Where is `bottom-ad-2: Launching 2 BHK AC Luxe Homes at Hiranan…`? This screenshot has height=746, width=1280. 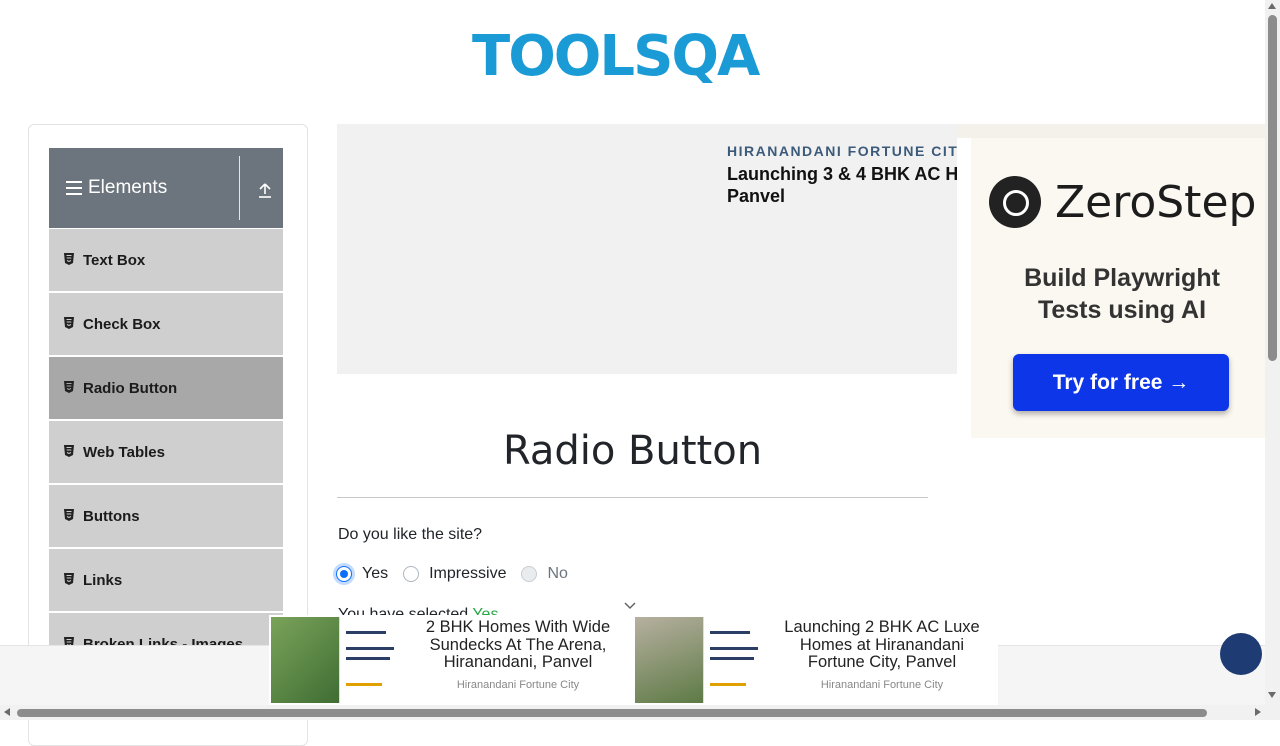
bottom-ad-2: Launching 2 BHK AC Luxe Homes at Hiranan… is located at coordinates (815, 660).